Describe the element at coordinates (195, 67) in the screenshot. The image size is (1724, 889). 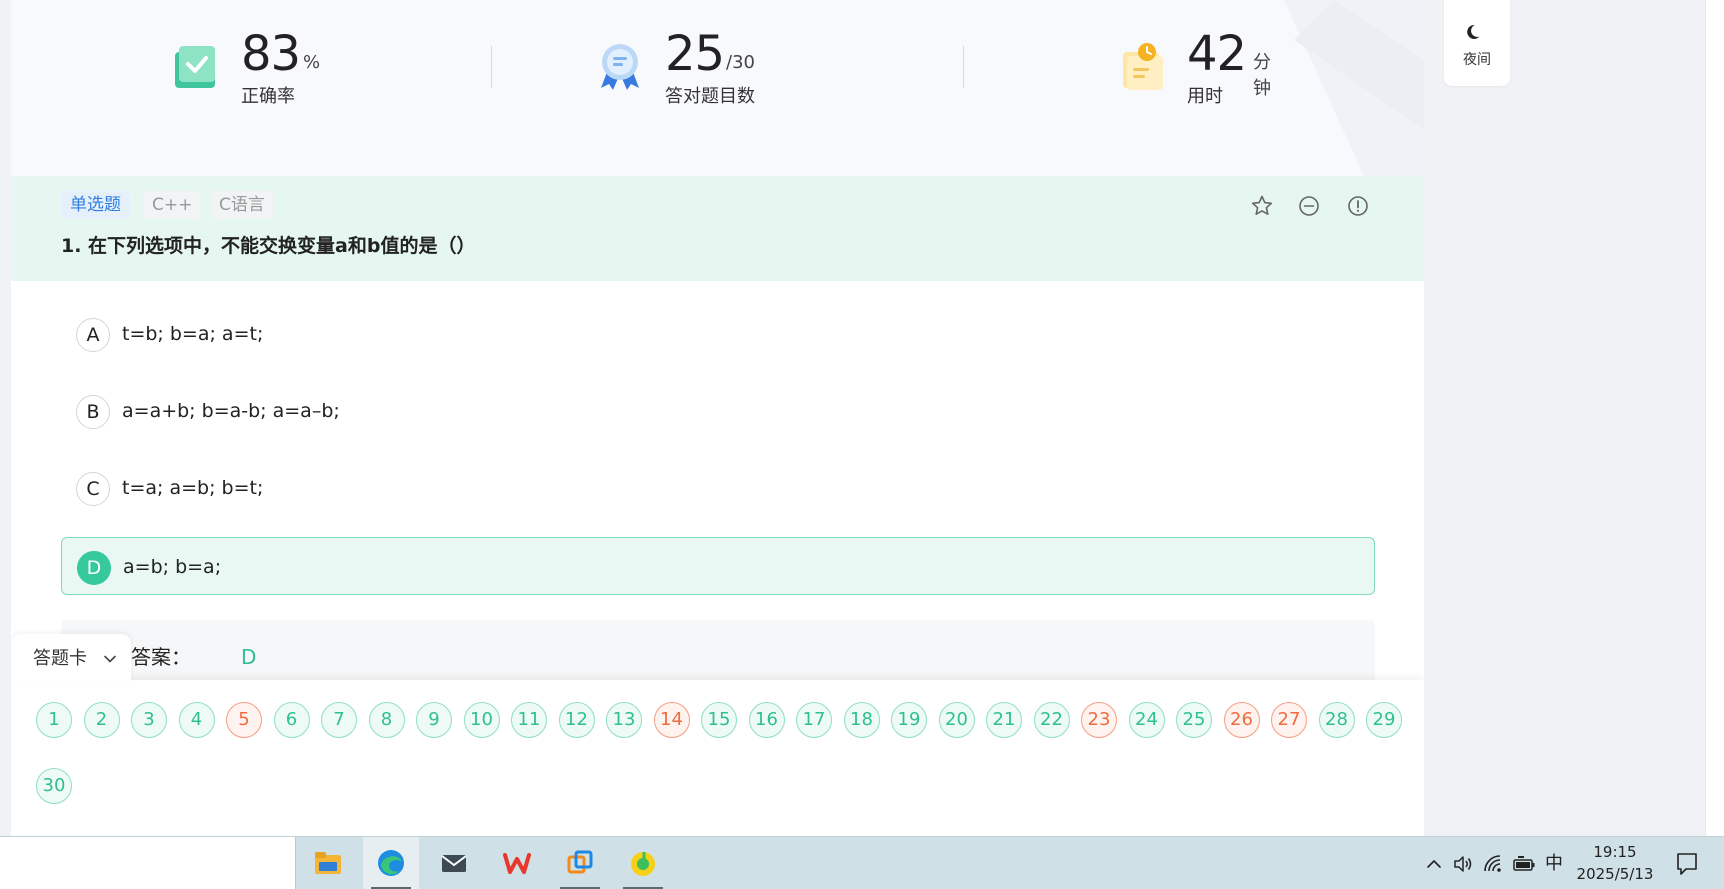
I see `check-book-icon` at that location.